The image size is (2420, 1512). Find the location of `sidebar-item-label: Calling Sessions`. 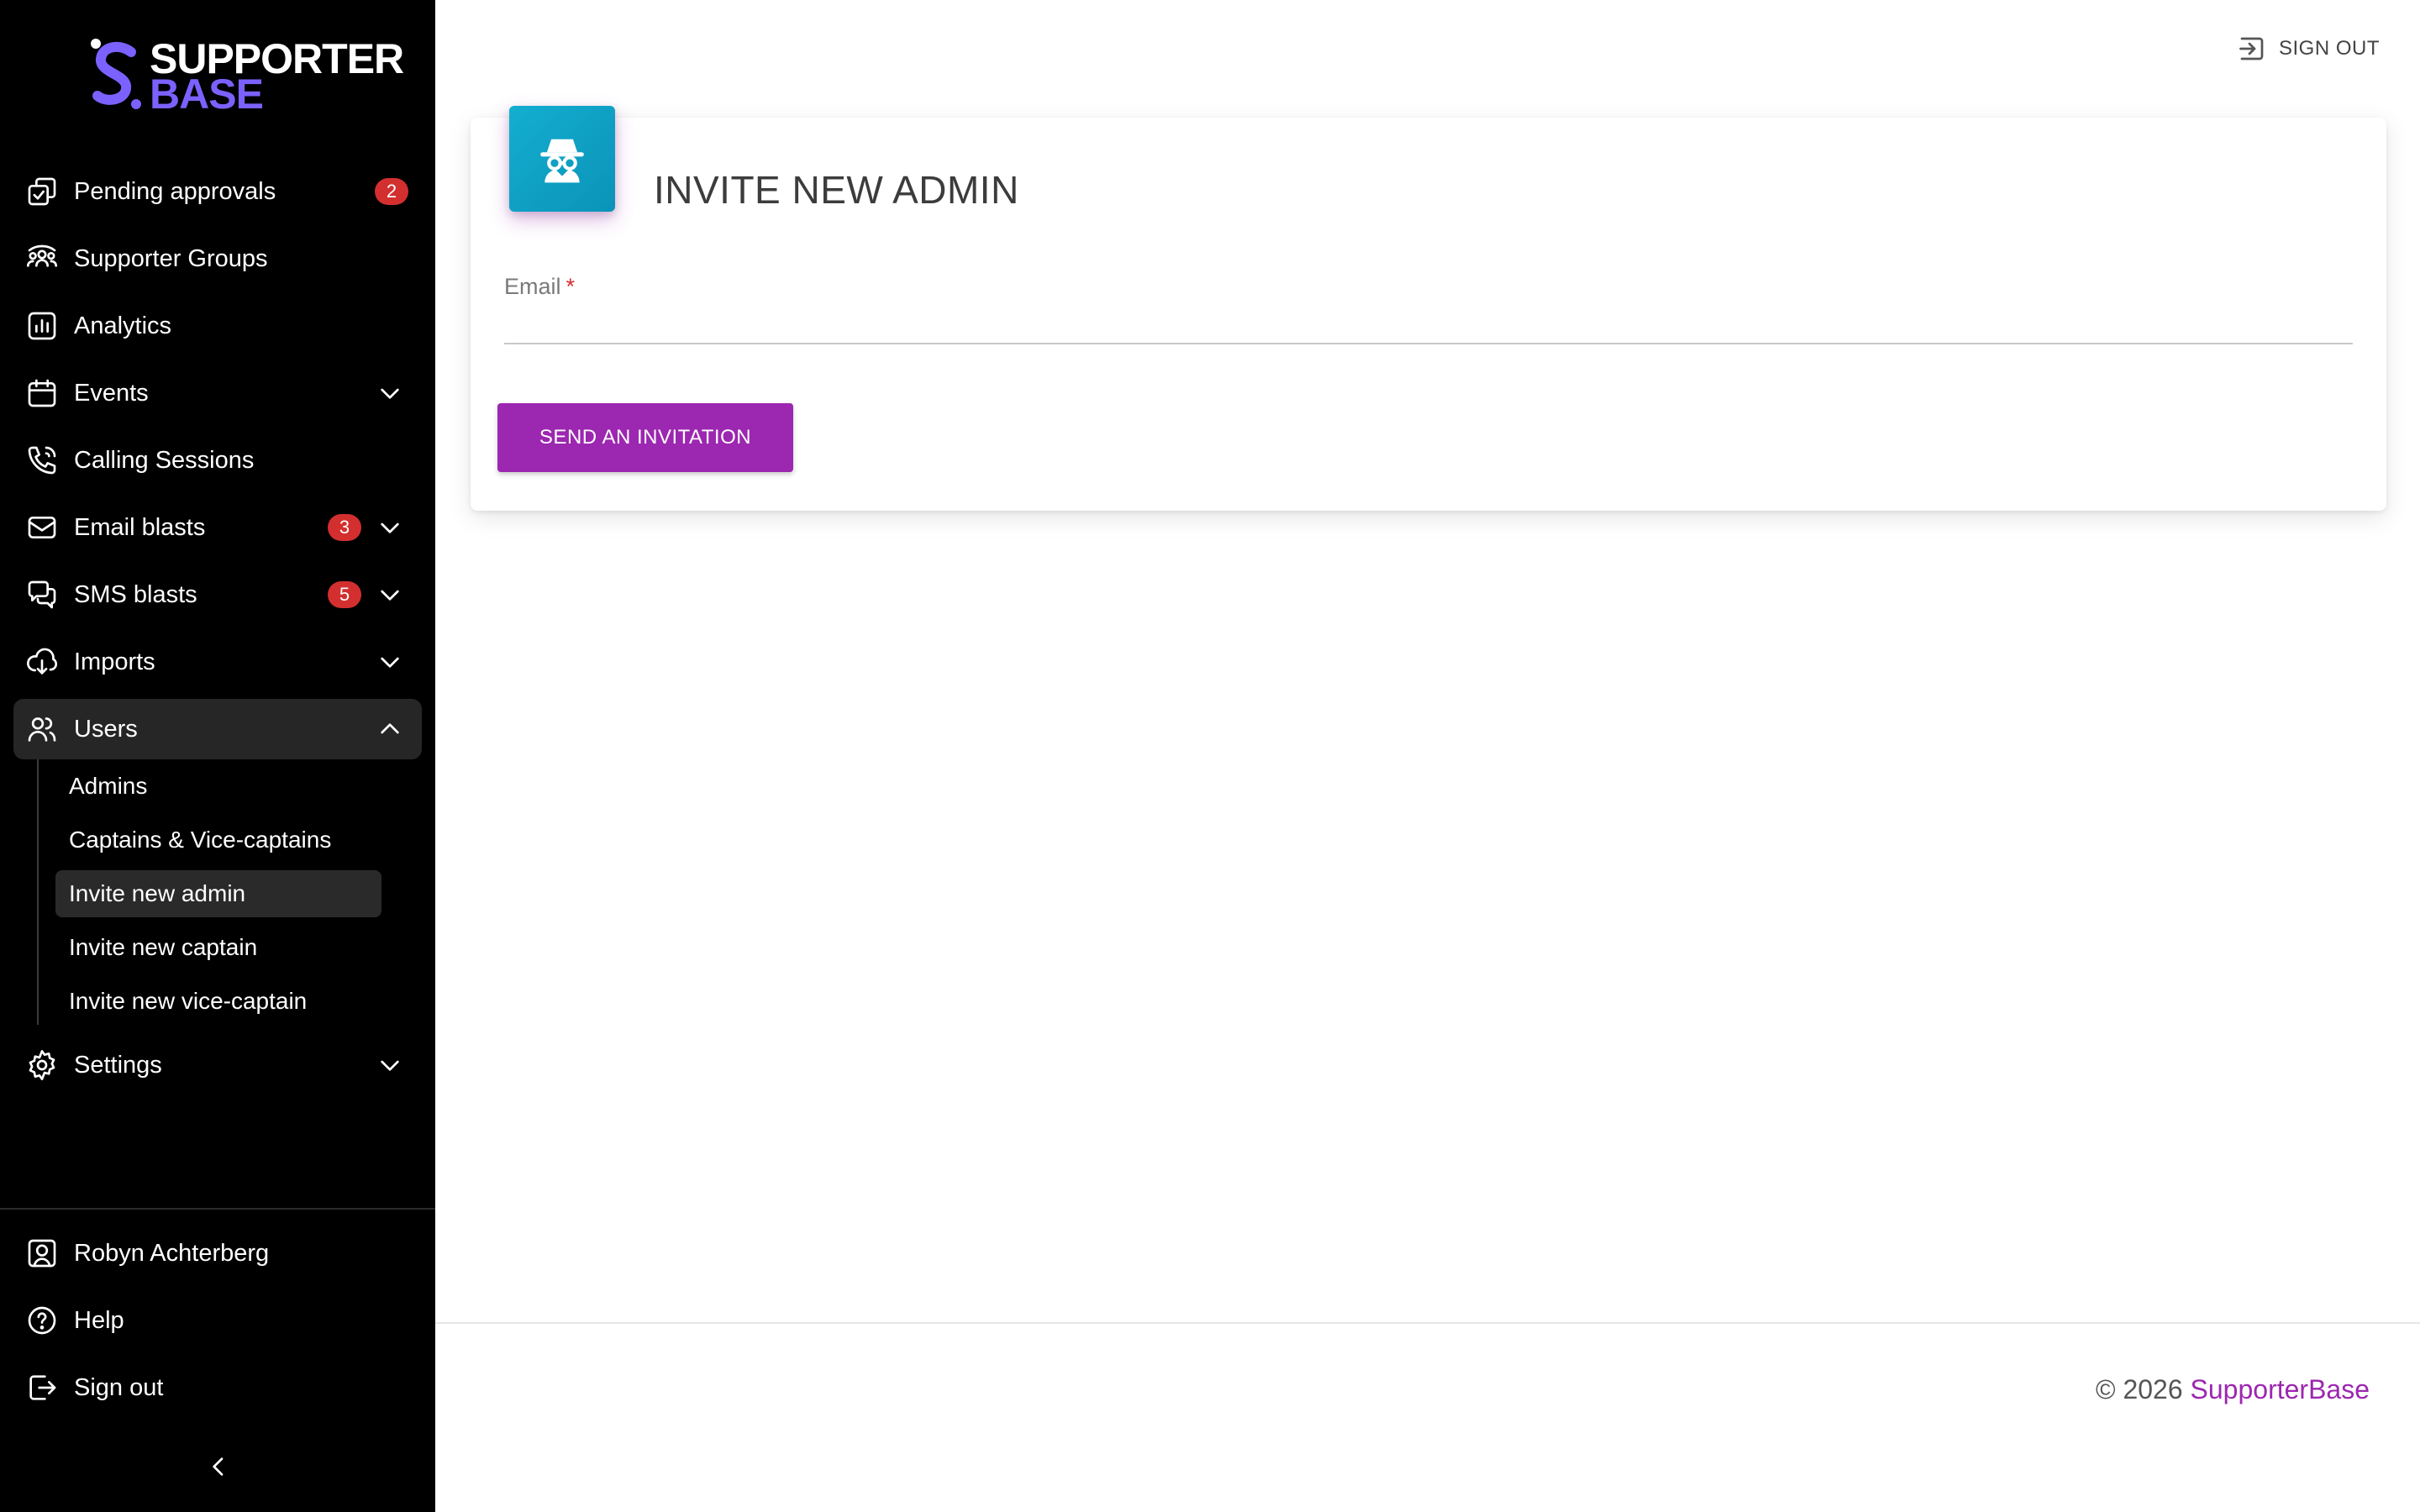

sidebar-item-label: Calling Sessions is located at coordinates (165, 460).